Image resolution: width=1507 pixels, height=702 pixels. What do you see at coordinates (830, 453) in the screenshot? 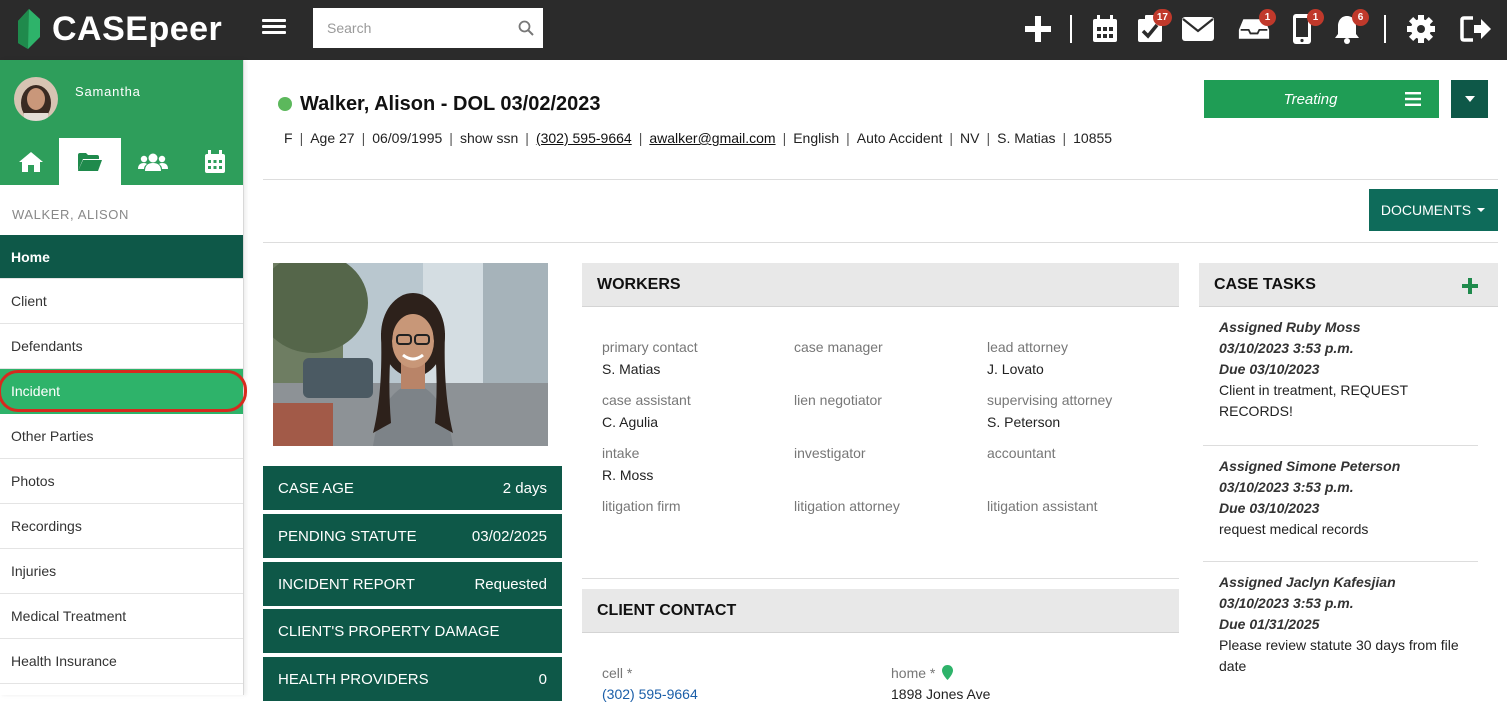
I see `worker-label: investigator` at bounding box center [830, 453].